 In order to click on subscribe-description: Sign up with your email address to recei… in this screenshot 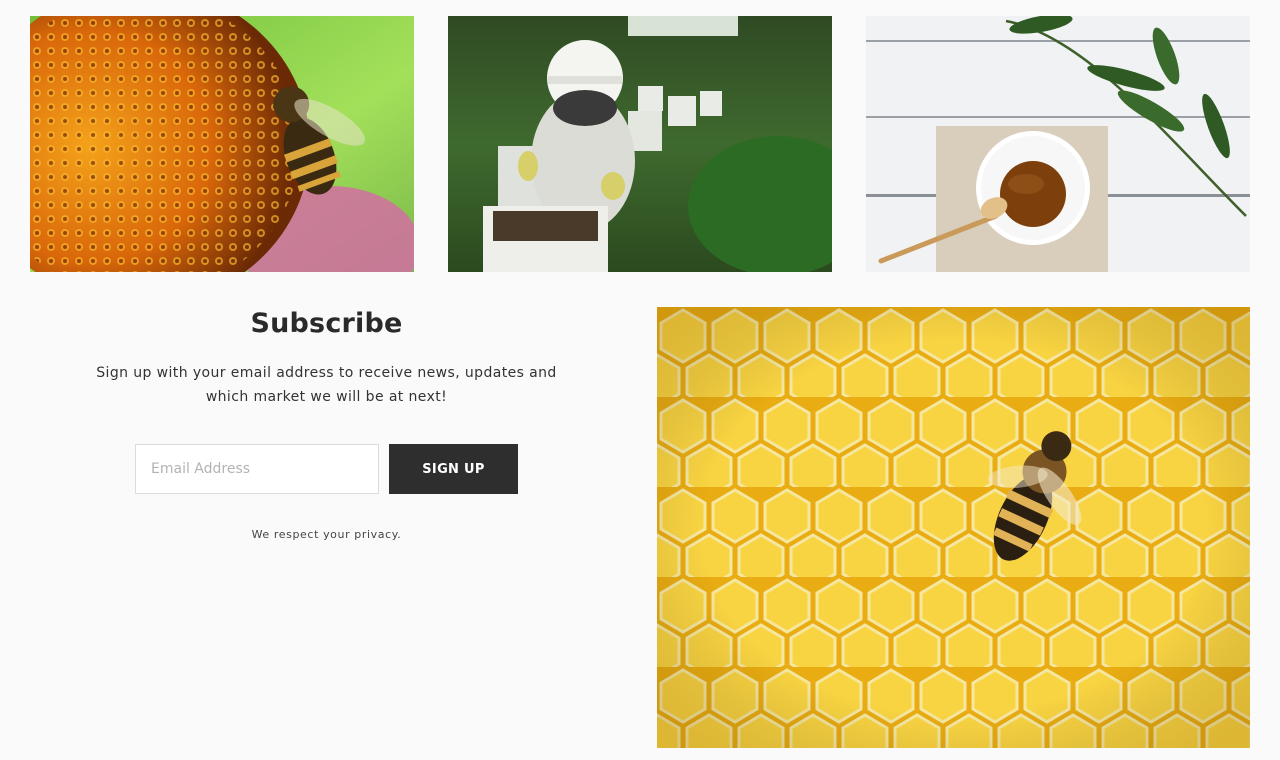, I will do `click(326, 385)`.